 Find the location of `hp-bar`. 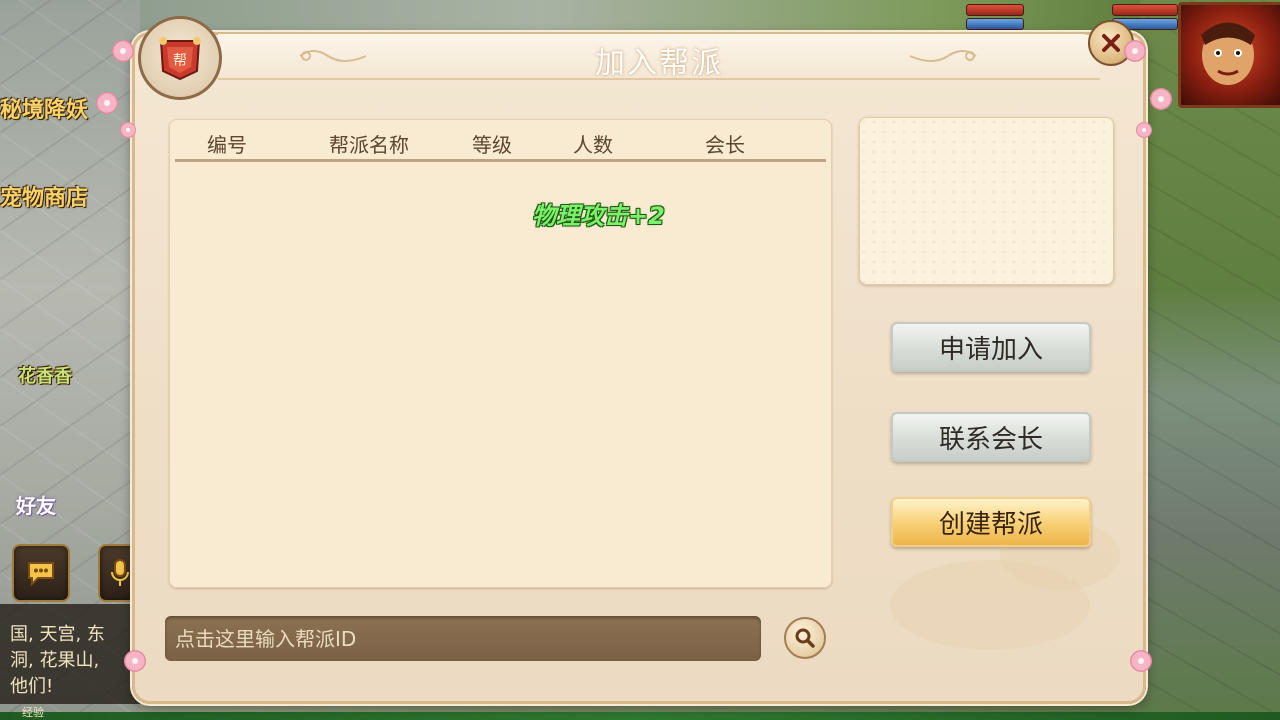

hp-bar is located at coordinates (995, 10).